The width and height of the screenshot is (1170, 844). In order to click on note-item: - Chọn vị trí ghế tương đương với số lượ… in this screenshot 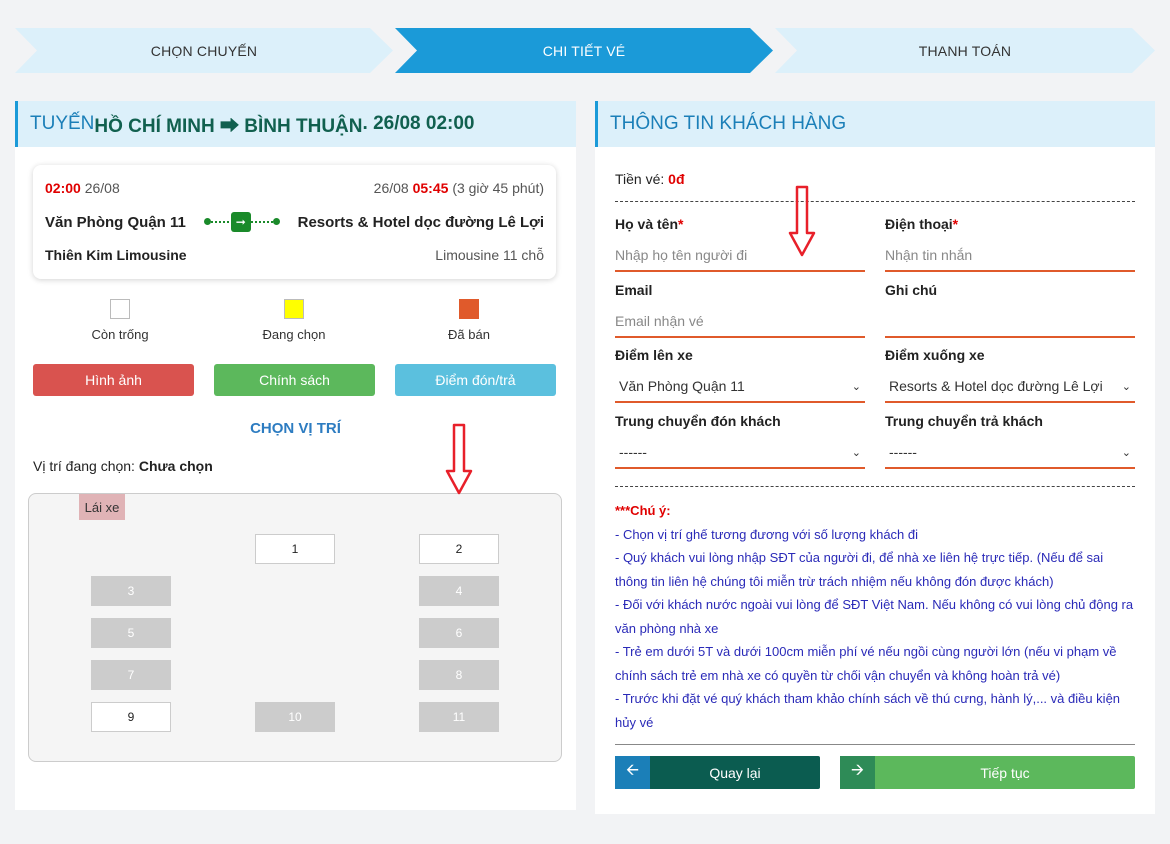, I will do `click(767, 534)`.